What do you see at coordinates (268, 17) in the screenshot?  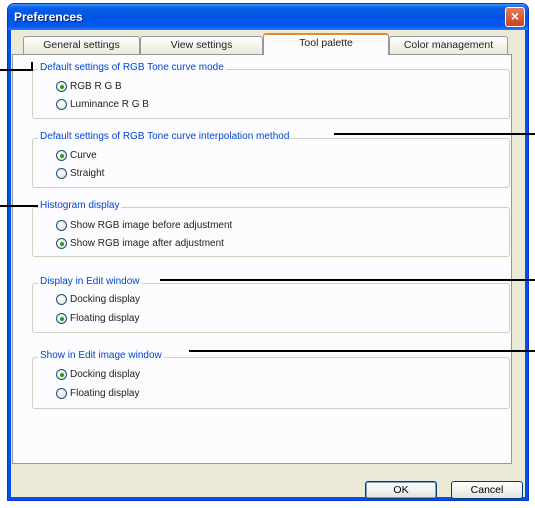 I see `title-bar: Preferences ×` at bounding box center [268, 17].